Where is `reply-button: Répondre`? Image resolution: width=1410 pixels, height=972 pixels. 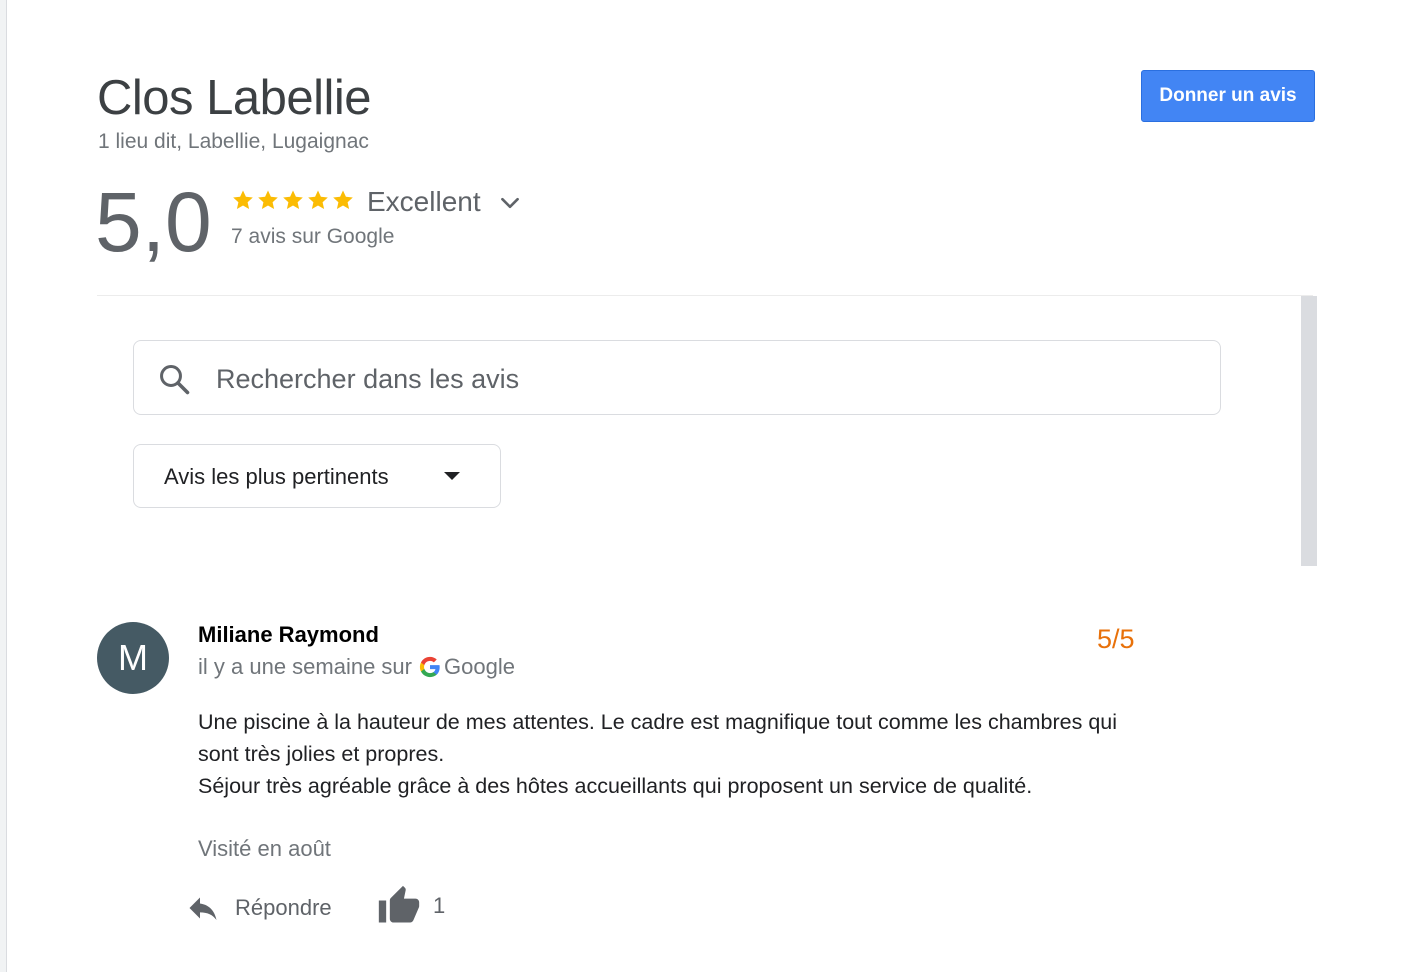
reply-button: Répondre is located at coordinates (258, 908).